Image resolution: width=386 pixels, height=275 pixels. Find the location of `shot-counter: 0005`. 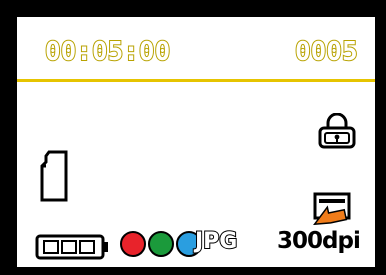

shot-counter: 0005 is located at coordinates (326, 52).